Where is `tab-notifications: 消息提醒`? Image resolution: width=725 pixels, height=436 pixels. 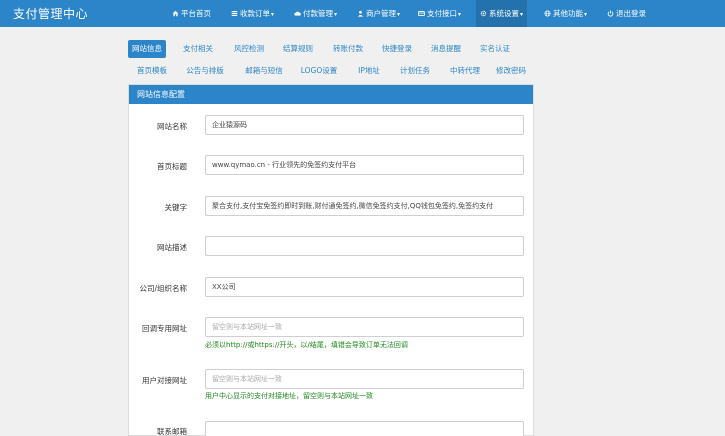
tab-notifications: 消息提醒 is located at coordinates (446, 49).